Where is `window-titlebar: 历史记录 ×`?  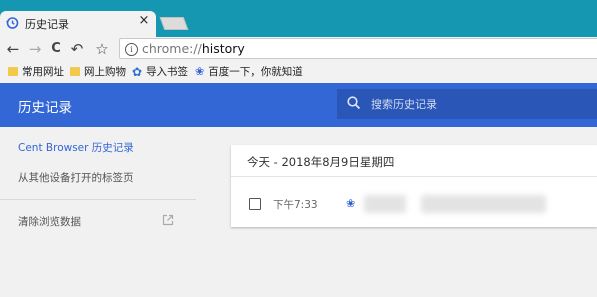 window-titlebar: 历史记录 × is located at coordinates (298, 18).